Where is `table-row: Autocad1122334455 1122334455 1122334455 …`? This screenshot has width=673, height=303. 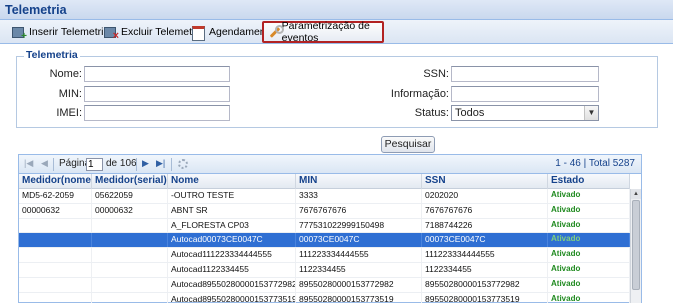 table-row: Autocad1122334455 1122334455 1122334455 … is located at coordinates (324, 270).